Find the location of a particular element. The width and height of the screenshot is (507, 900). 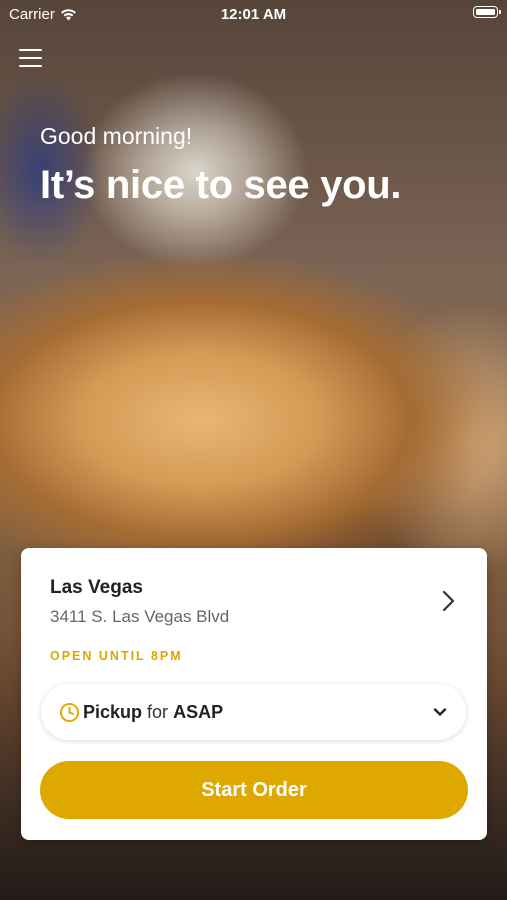

location-hours: OPEN UNTIL 8PM is located at coordinates (116, 656).